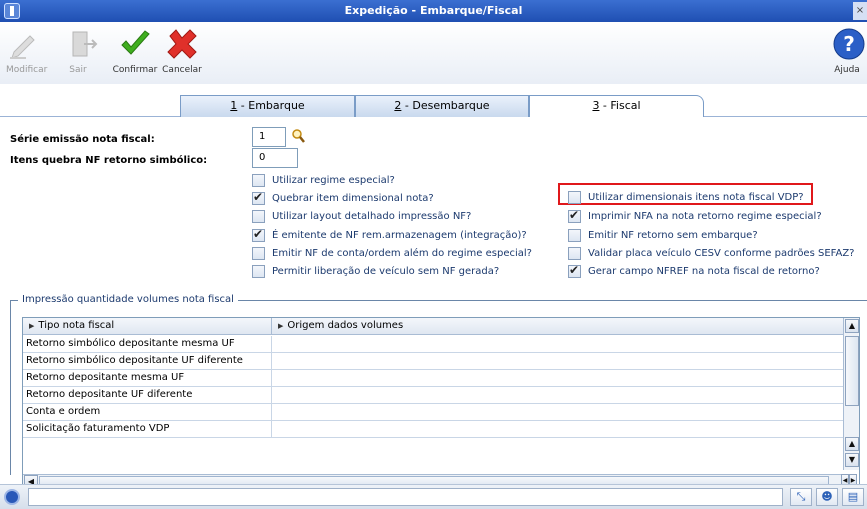  Describe the element at coordinates (620, 105) in the screenshot. I see `tab-fiscal-label: - Fiscal` at that location.